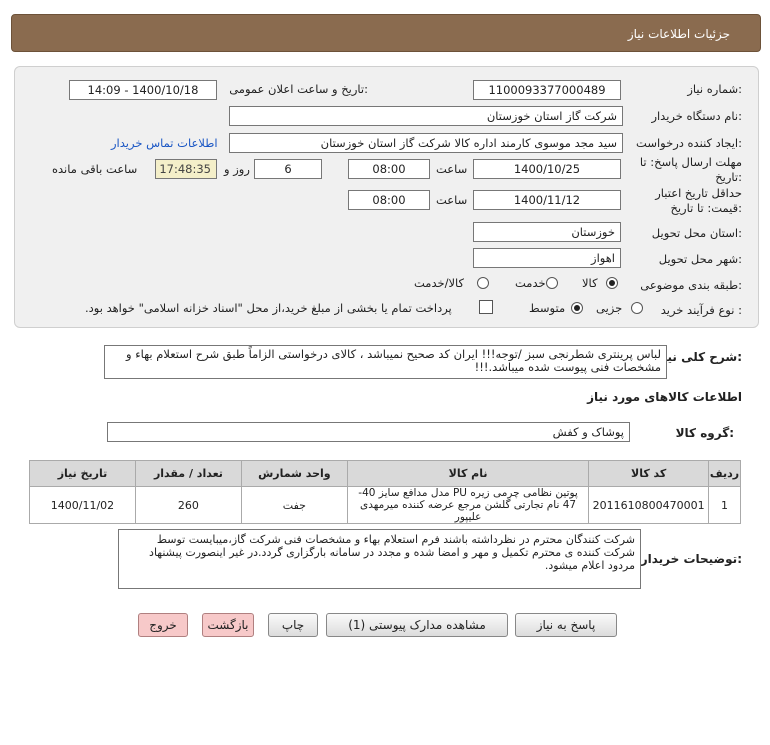 This screenshot has width=770, height=745. Describe the element at coordinates (547, 200) in the screenshot. I see `validity-date-field: 1400/11/12` at that location.